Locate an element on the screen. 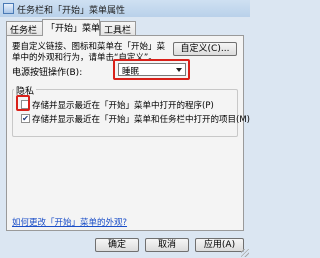 This screenshot has height=258, width=320. tab-toolbars: 工具栏 is located at coordinates (118, 28).